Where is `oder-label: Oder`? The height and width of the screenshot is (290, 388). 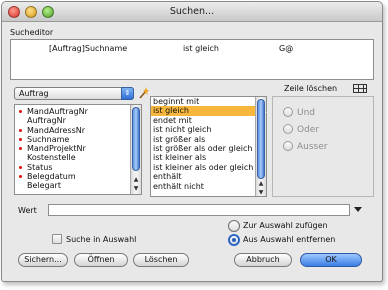
oder-label: Oder is located at coordinates (308, 130).